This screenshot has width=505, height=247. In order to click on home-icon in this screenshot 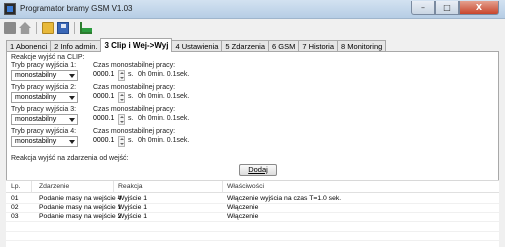, I will do `click(25, 28)`.